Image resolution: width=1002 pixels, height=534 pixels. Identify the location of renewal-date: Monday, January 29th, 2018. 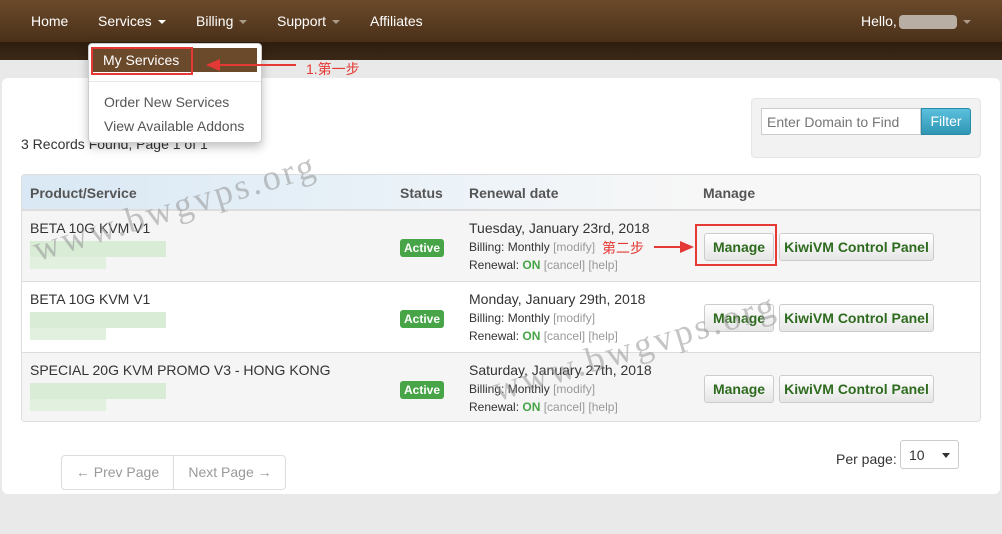
(557, 299).